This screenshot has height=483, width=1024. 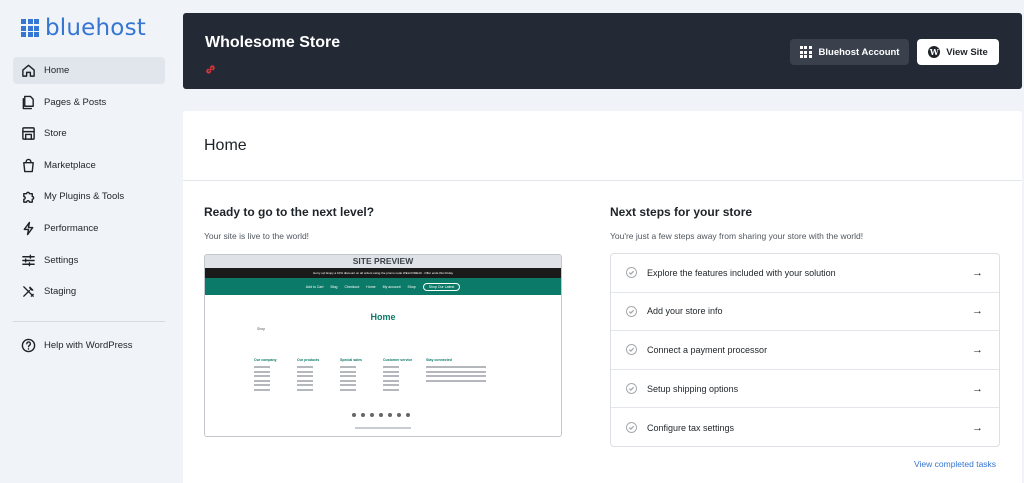 I want to click on preview-nav-button: Shop Our Latest, so click(x=441, y=286).